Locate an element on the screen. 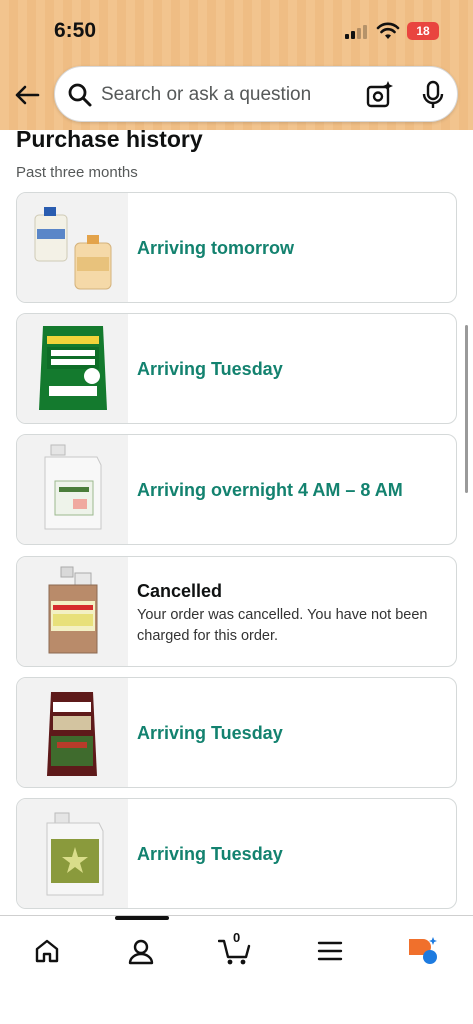 The height and width of the screenshot is (1024, 473). rufus-ai-icon is located at coordinates (423, 950).